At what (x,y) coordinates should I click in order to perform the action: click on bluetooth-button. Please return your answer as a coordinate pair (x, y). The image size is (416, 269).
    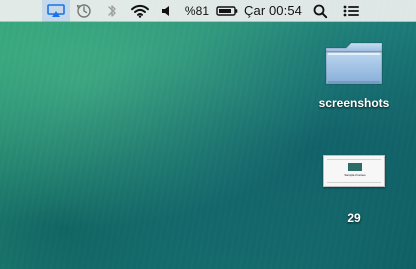
    Looking at the image, I should click on (112, 11).